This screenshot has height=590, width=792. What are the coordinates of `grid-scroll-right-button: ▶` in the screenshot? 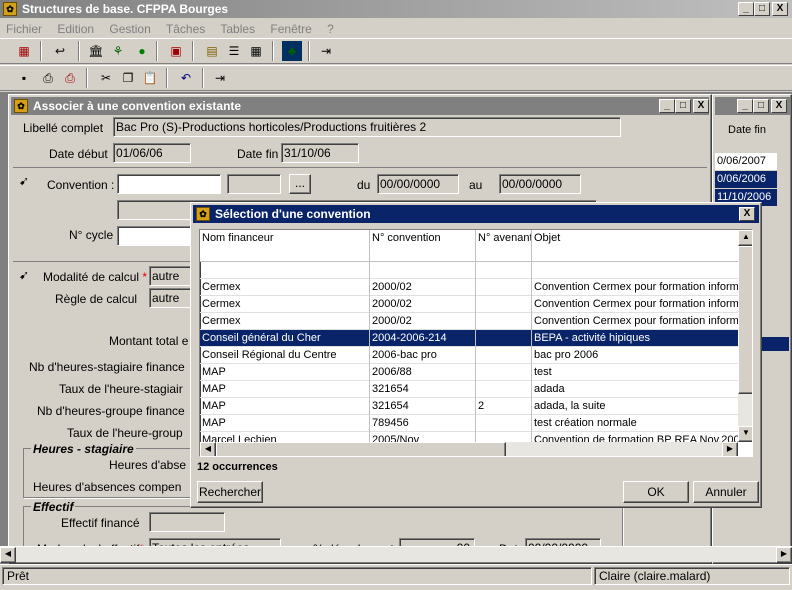 It's located at (730, 449).